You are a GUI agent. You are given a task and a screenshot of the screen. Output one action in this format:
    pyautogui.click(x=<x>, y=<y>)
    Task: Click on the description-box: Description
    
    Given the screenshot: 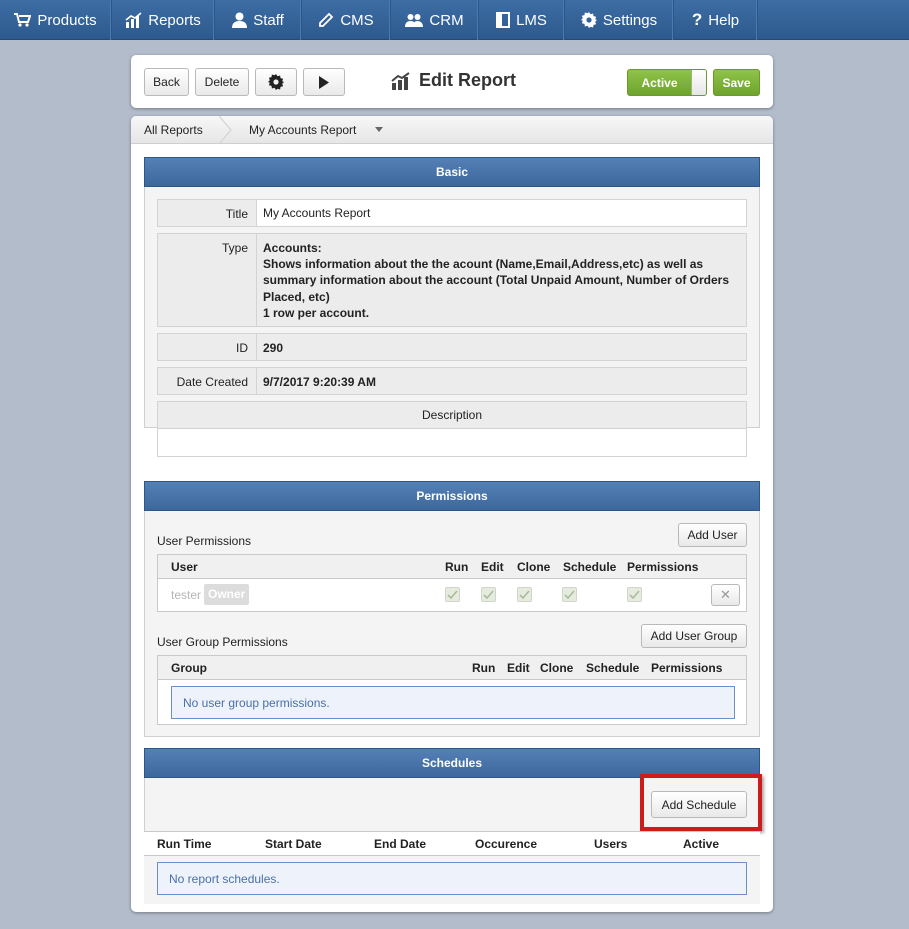 What is the action you would take?
    pyautogui.click(x=452, y=429)
    